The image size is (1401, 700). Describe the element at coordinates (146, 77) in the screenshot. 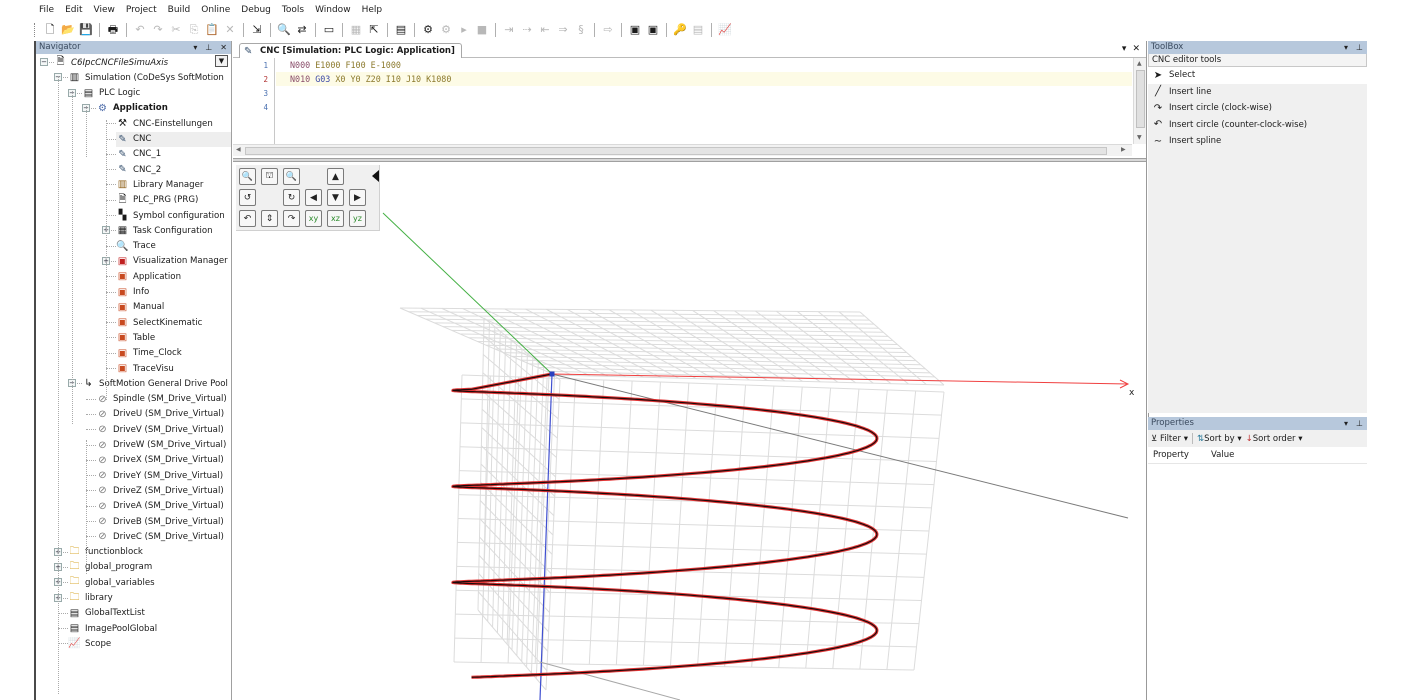

I see `tree-item: ▥ Simulation (CoDeSys SoftMotion` at that location.